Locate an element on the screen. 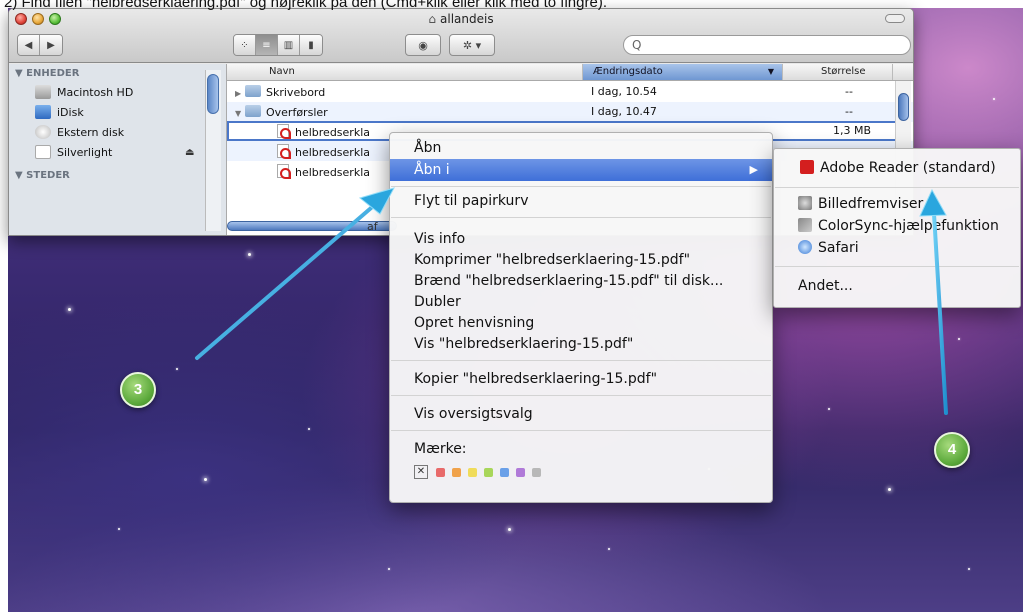 Image resolution: width=1023 pixels, height=612 pixels. coverflow-view-icon: ▮ is located at coordinates (311, 45).